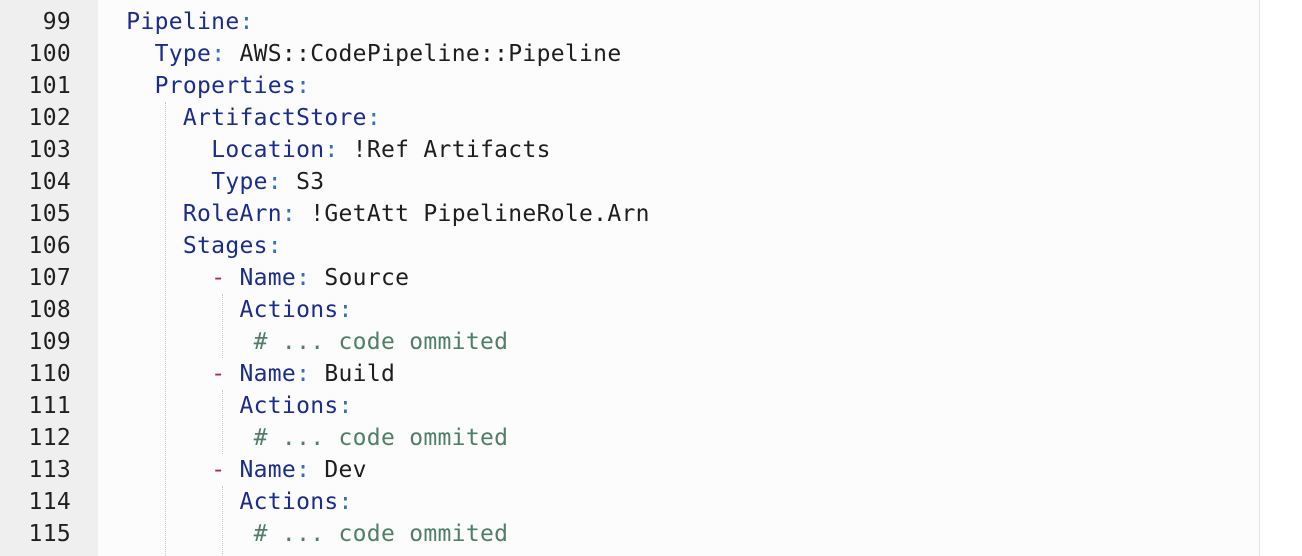 The image size is (1302, 556). I want to click on line-number: 106, so click(49, 246).